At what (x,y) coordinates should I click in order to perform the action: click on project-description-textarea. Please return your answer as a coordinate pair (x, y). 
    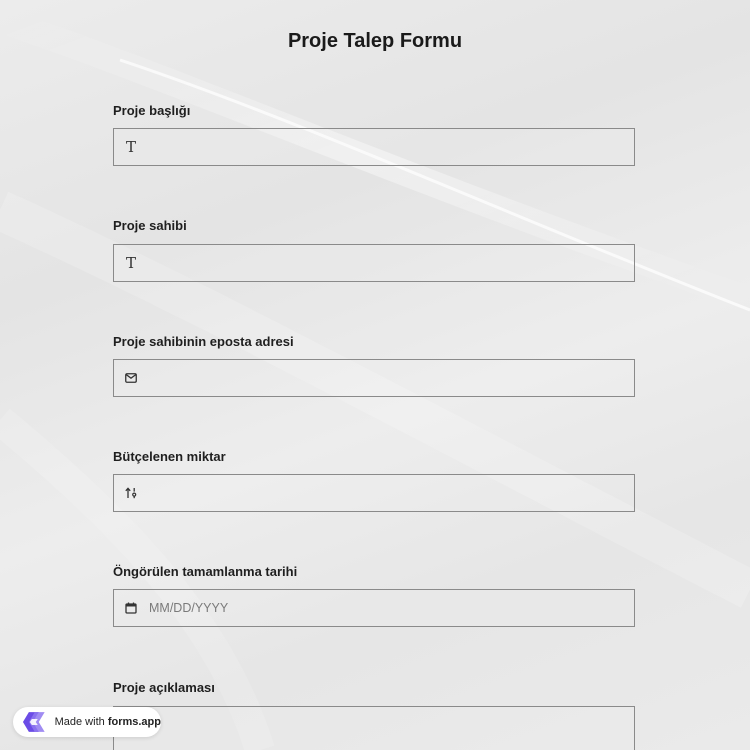
    Looking at the image, I should click on (374, 728).